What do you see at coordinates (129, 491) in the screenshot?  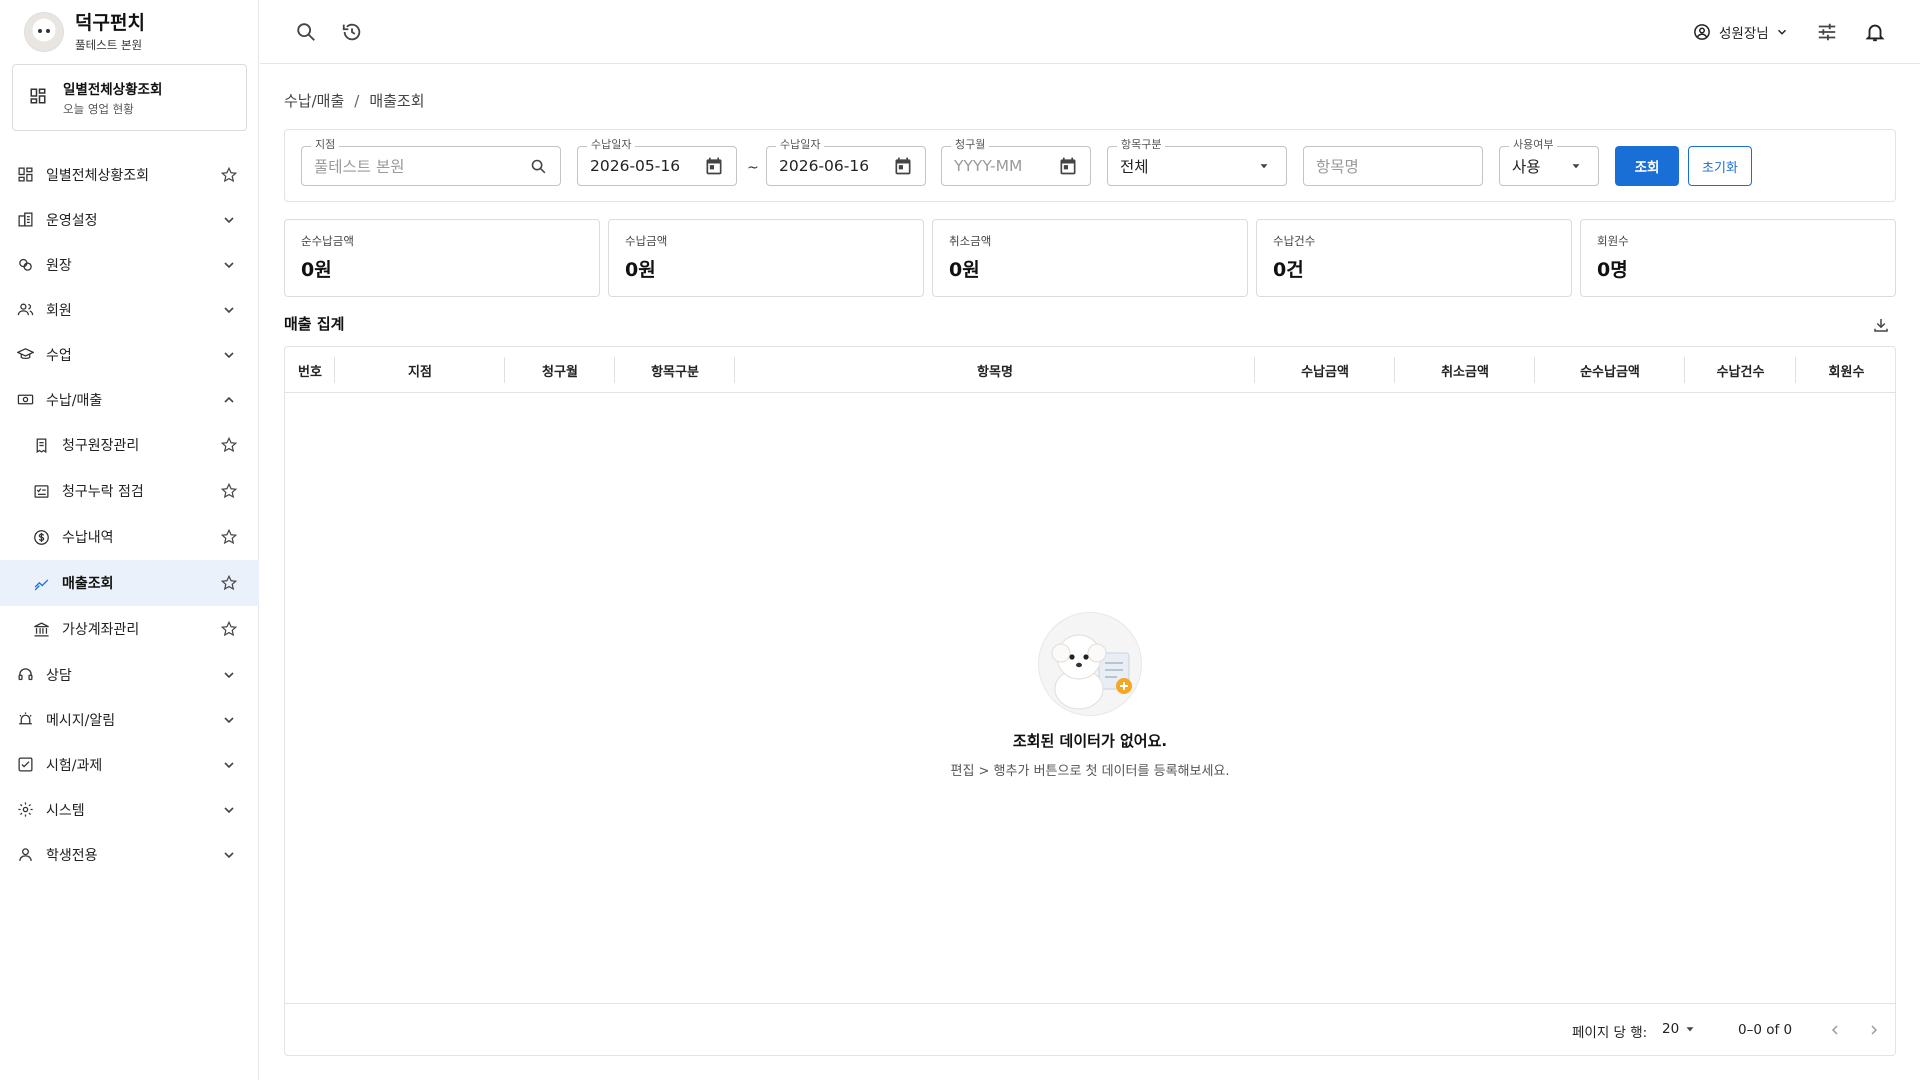 I see `sidebar-item-7: 청구누락 점검` at bounding box center [129, 491].